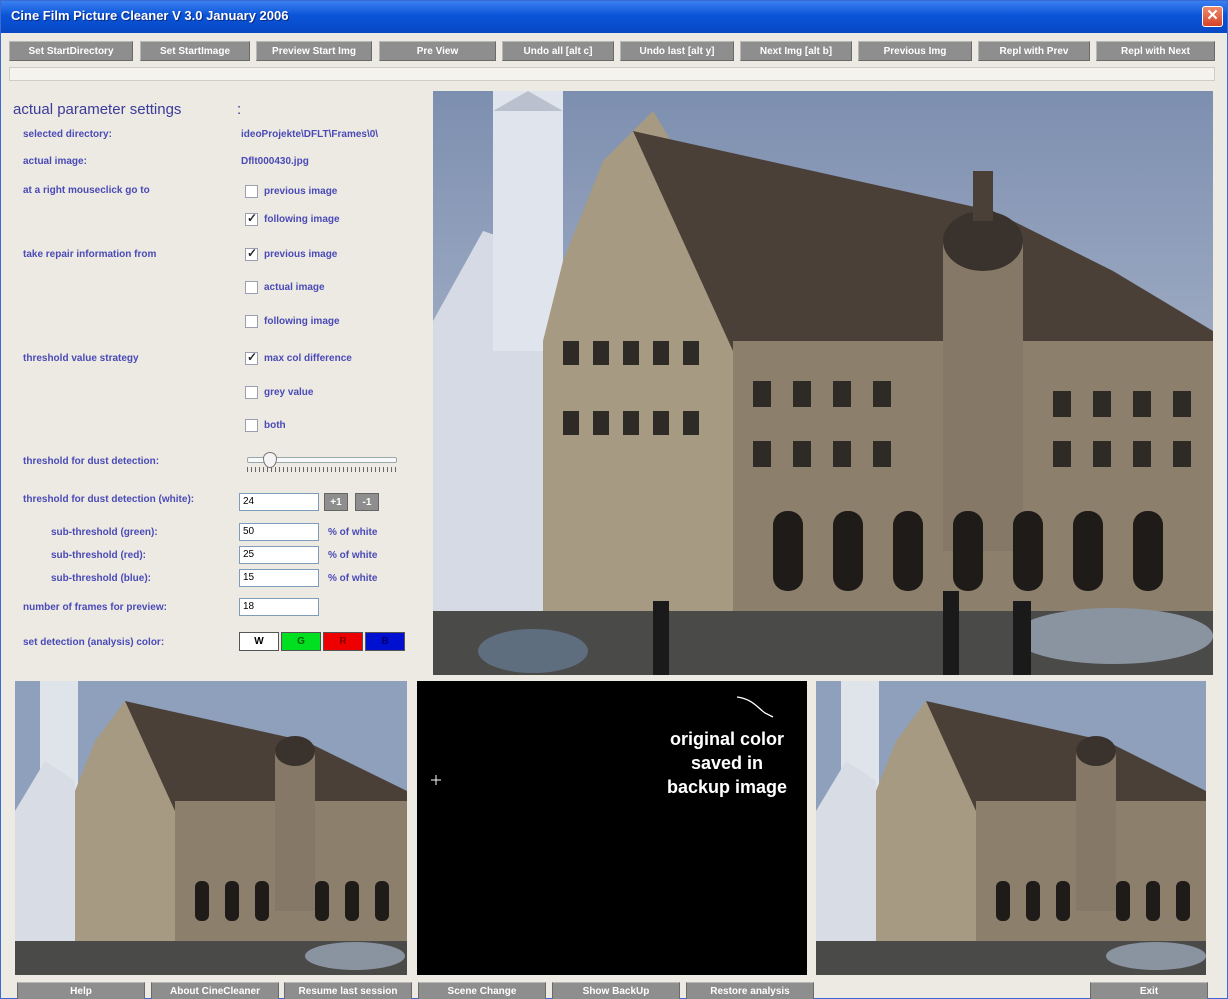  Describe the element at coordinates (279, 502) in the screenshot. I see `dust-white-input: 24` at that location.